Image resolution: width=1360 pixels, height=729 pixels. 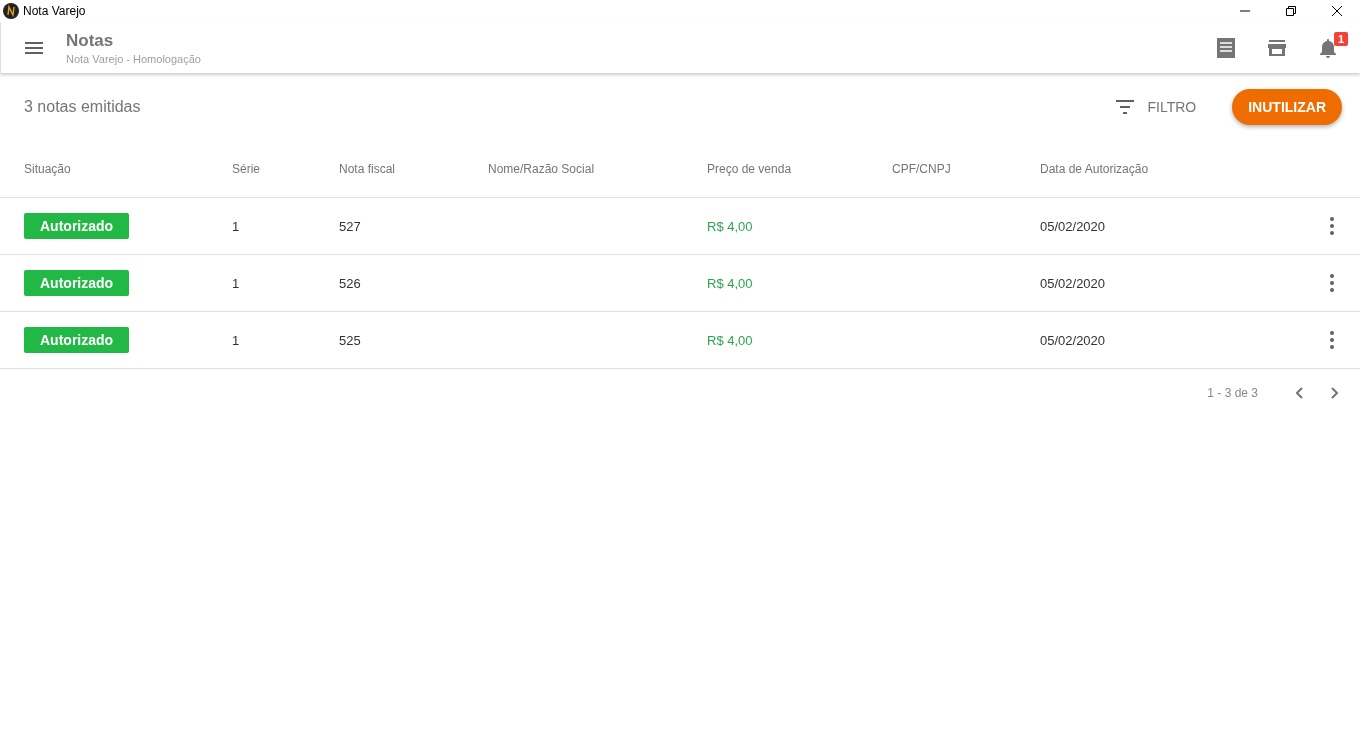 I want to click on column-header: Situação, so click(x=48, y=168).